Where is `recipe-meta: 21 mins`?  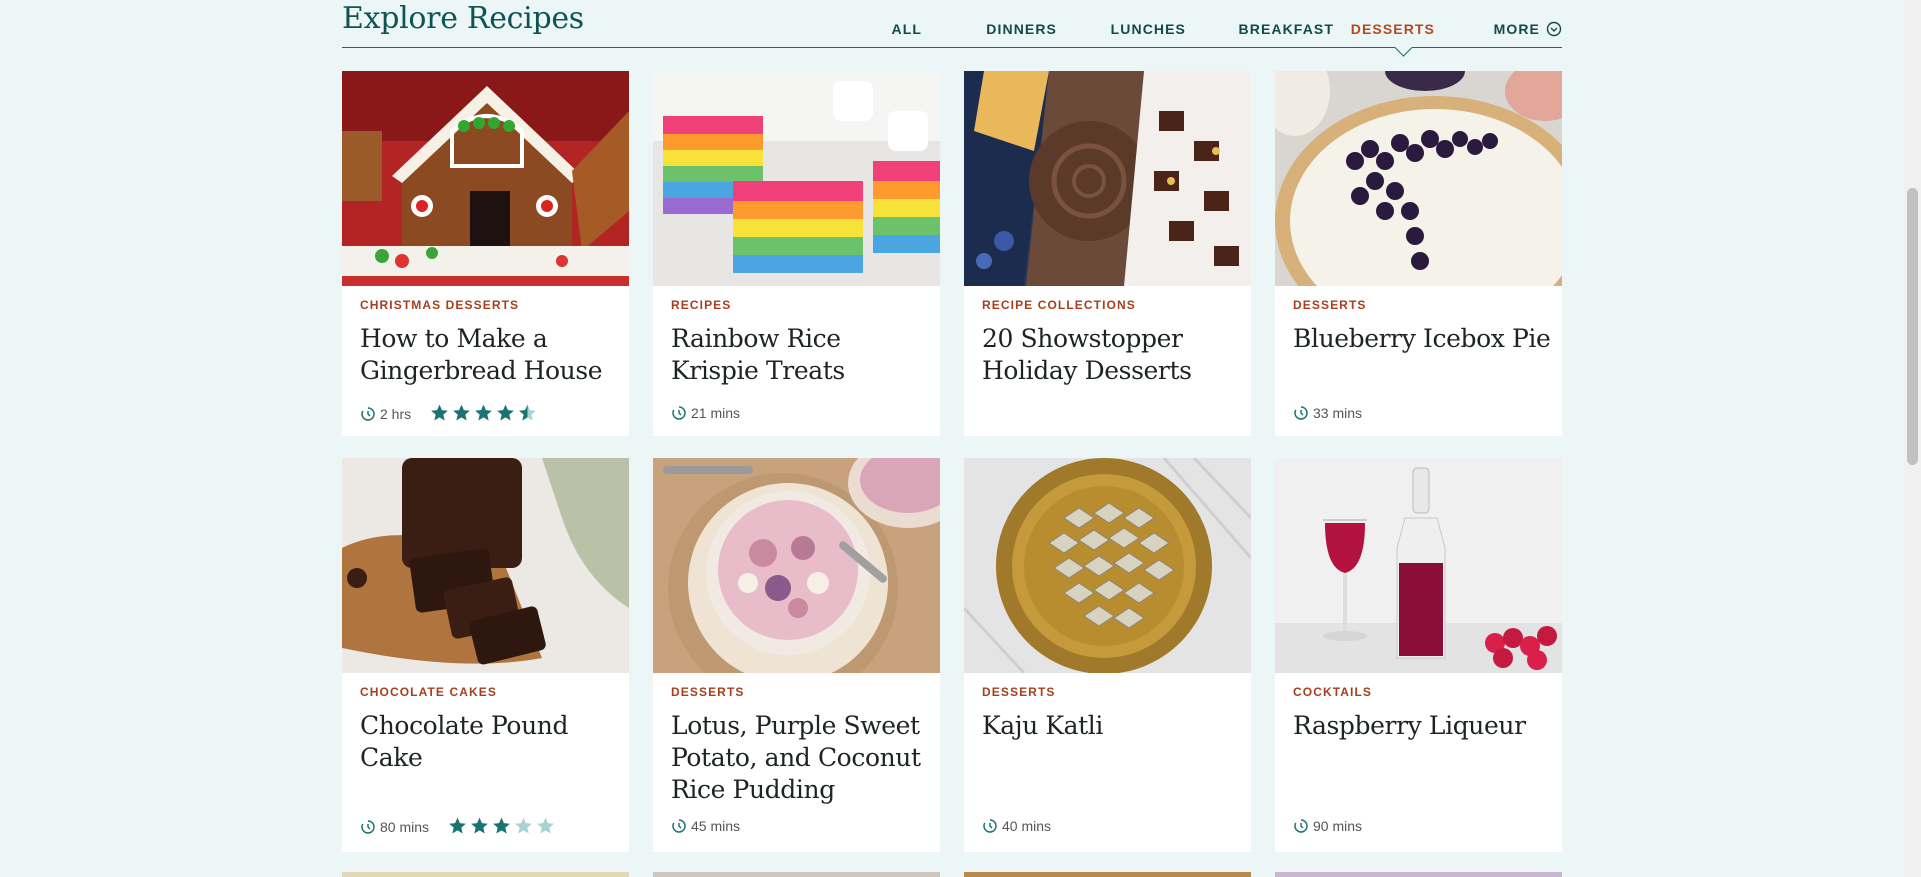 recipe-meta: 21 mins is located at coordinates (705, 413).